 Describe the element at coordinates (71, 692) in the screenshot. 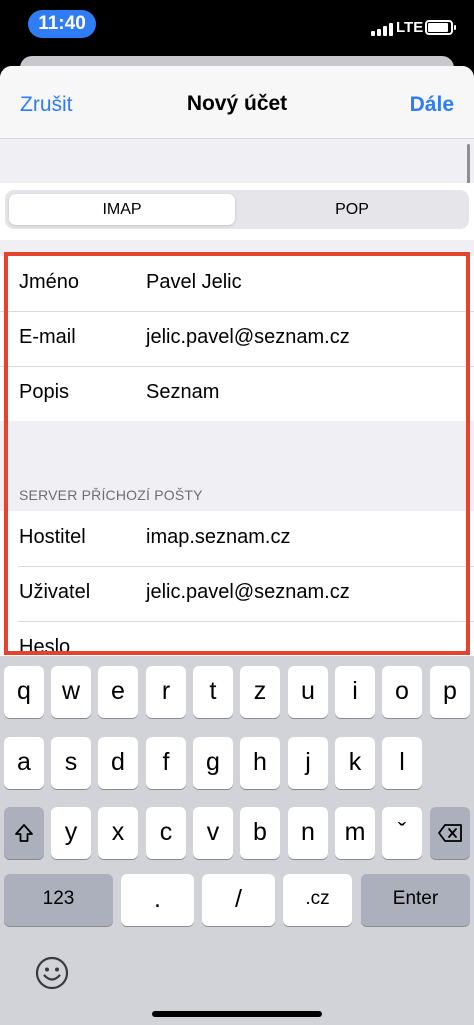

I see `key-w: w` at that location.